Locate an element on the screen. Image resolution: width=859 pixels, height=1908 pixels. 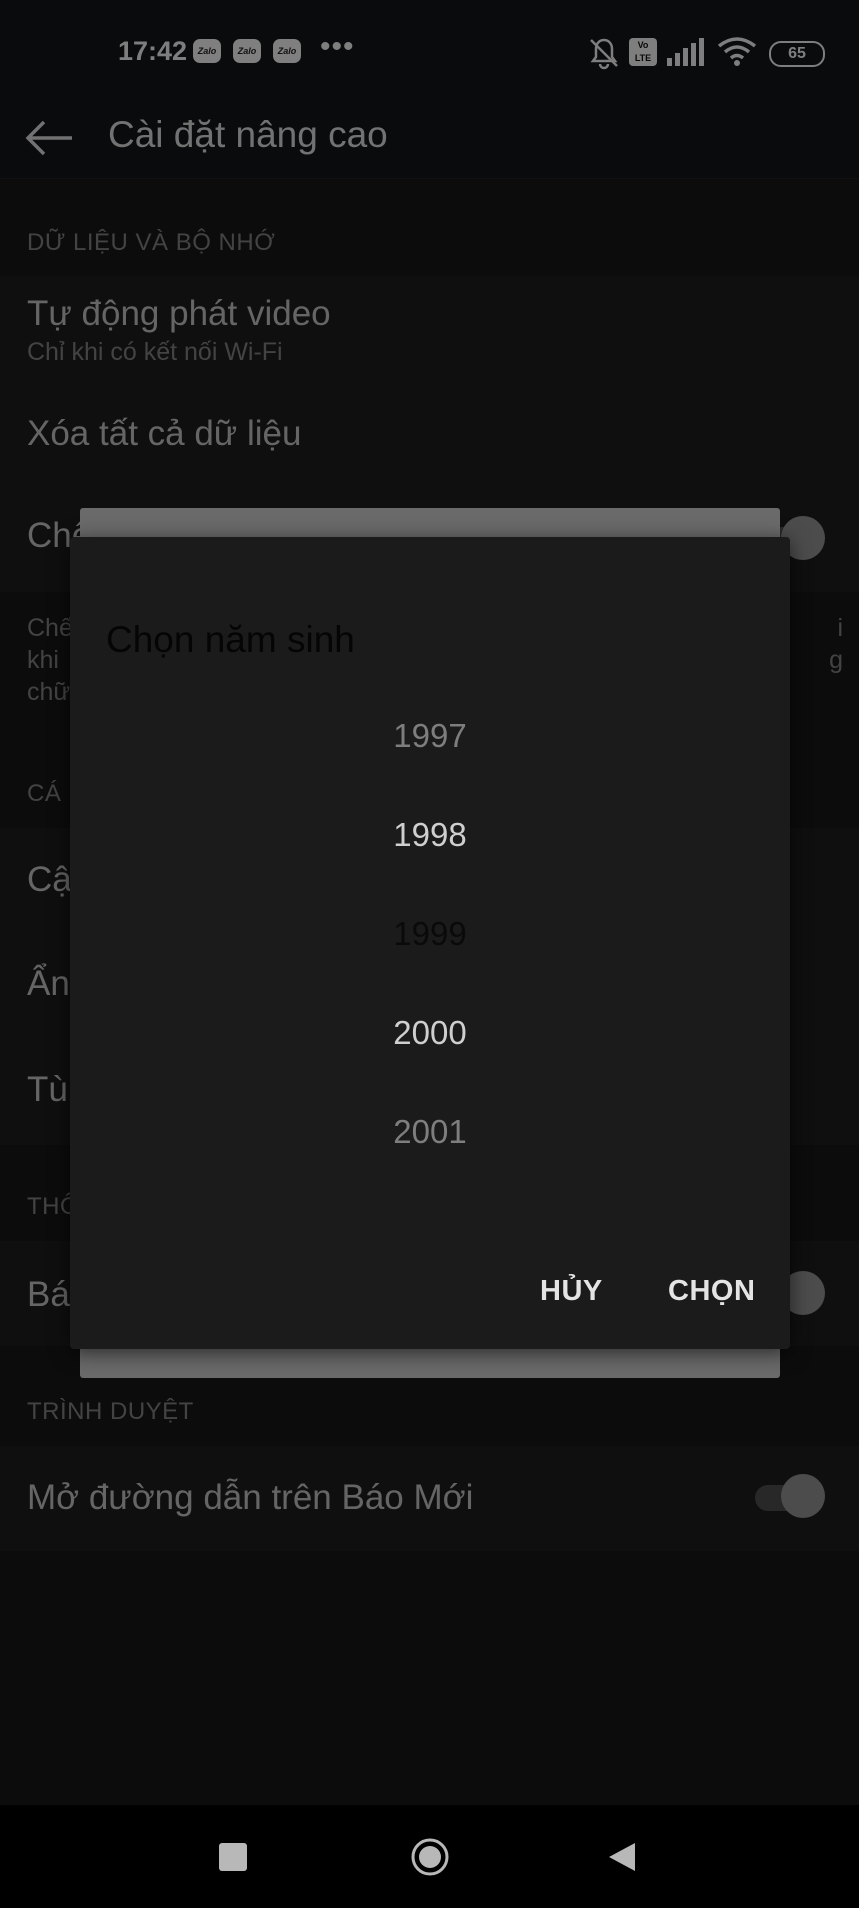
back-triangle-icon is located at coordinates (622, 1857).